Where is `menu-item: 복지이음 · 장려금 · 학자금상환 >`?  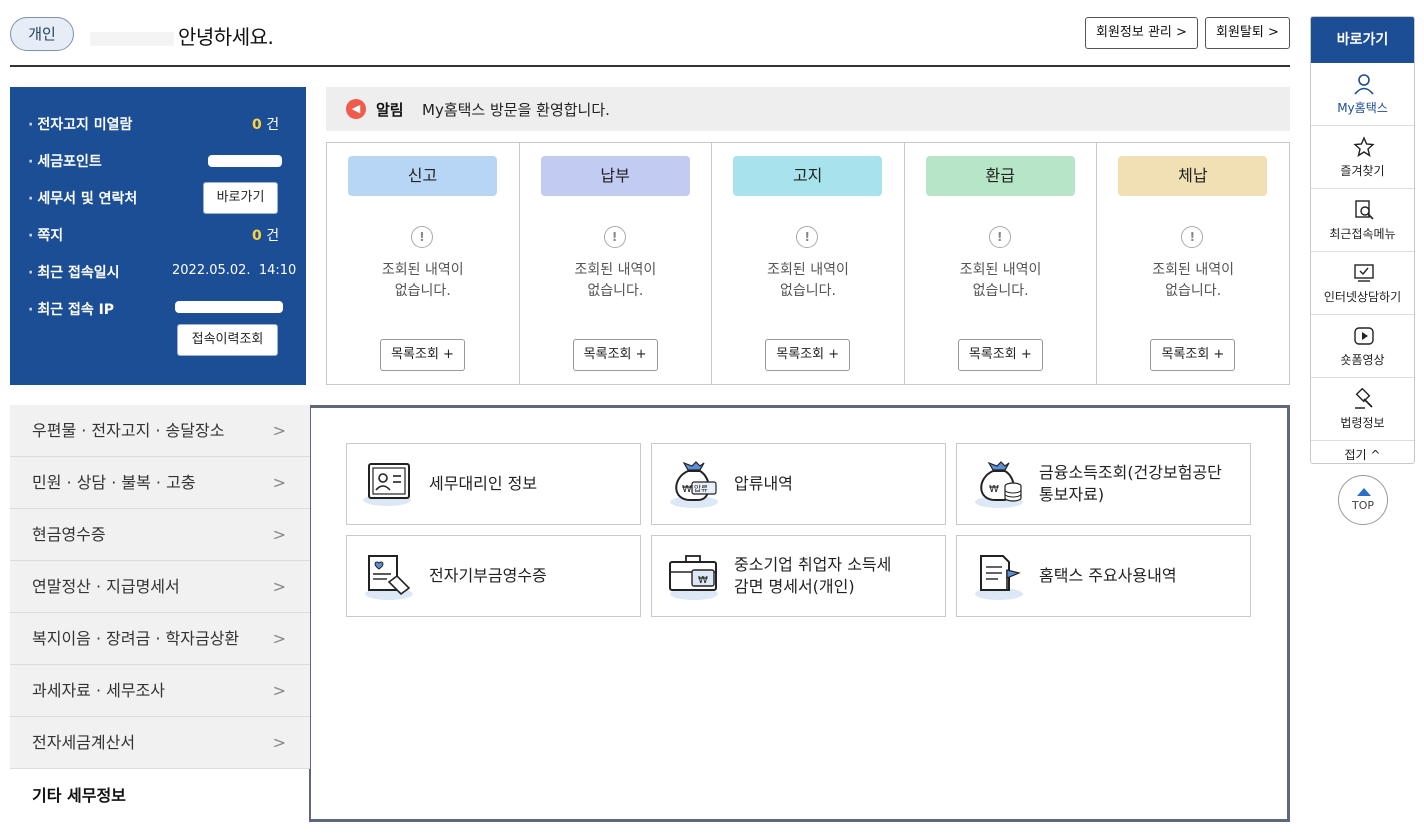
menu-item: 복지이음 · 장려금 · 학자금상환 > is located at coordinates (160, 639).